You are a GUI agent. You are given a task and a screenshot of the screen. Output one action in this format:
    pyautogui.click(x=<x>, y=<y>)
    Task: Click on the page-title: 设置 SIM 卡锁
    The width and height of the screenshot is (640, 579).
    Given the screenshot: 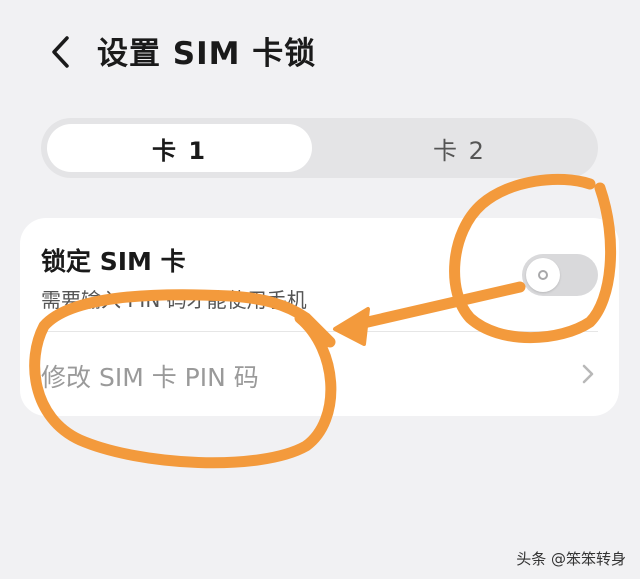 What is the action you would take?
    pyautogui.click(x=207, y=54)
    